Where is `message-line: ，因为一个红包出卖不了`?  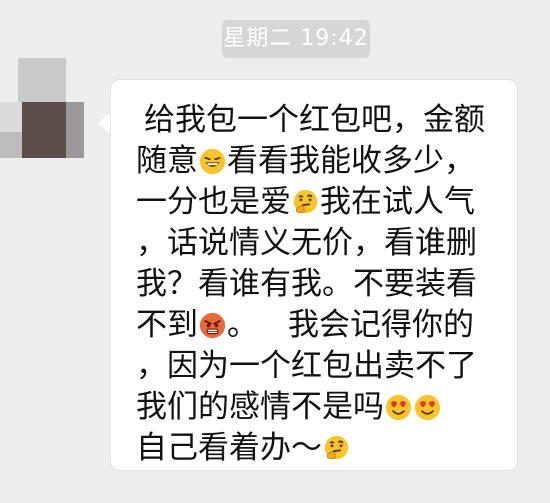
message-line: ，因为一个红包出卖不了 is located at coordinates (306, 366).